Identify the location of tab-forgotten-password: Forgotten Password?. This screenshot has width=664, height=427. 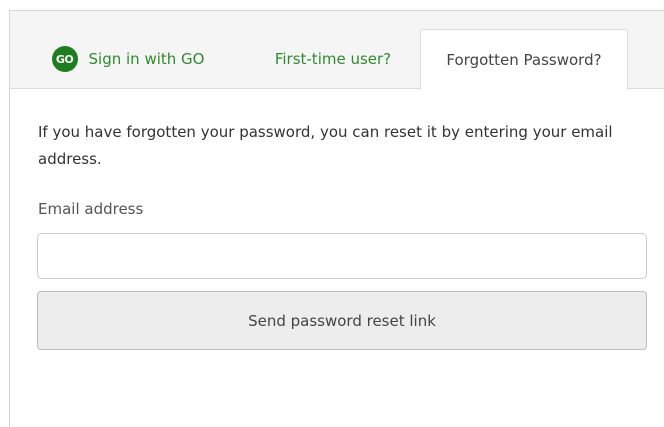
(524, 59).